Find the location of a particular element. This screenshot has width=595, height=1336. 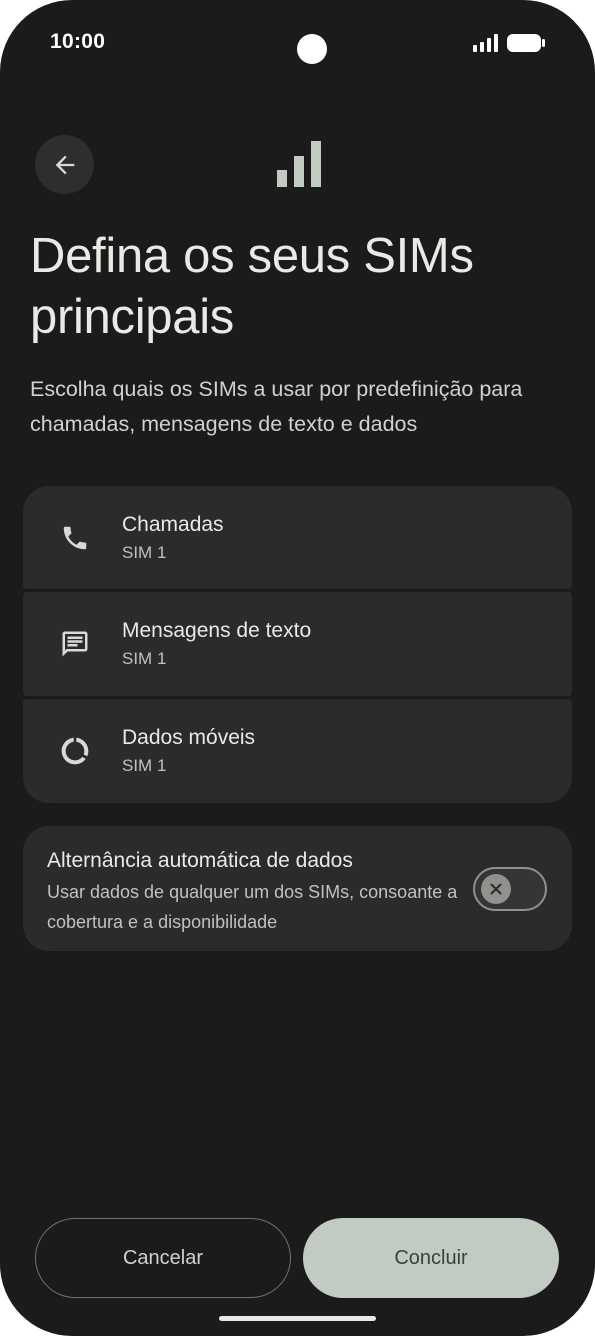

calls-label: Chamadas is located at coordinates (173, 524).